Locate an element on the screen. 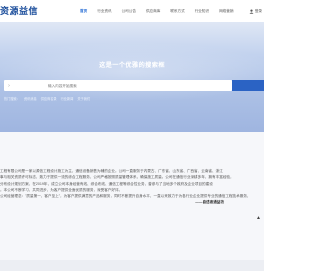  nav-item-company-notice: 公司公告 is located at coordinates (129, 11).